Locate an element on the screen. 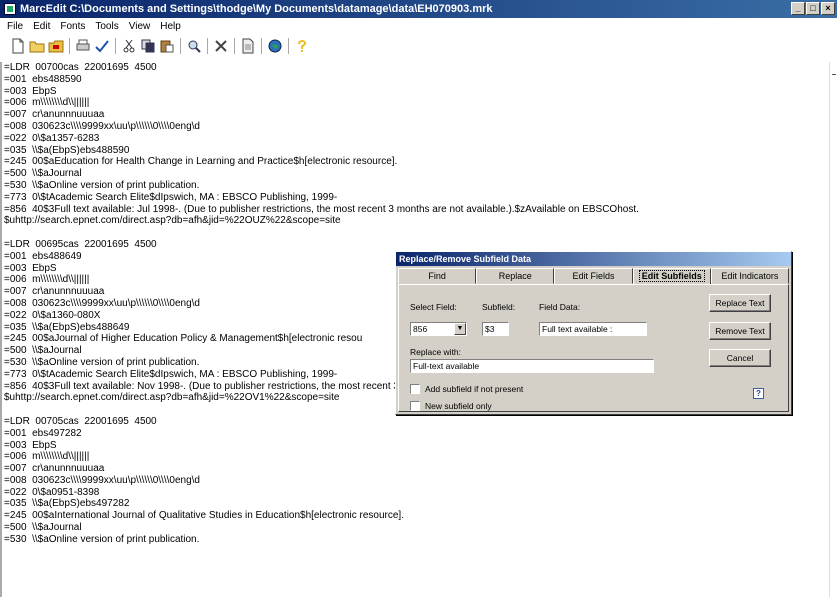  add-subfield-label: Add subfield if not present is located at coordinates (474, 389).